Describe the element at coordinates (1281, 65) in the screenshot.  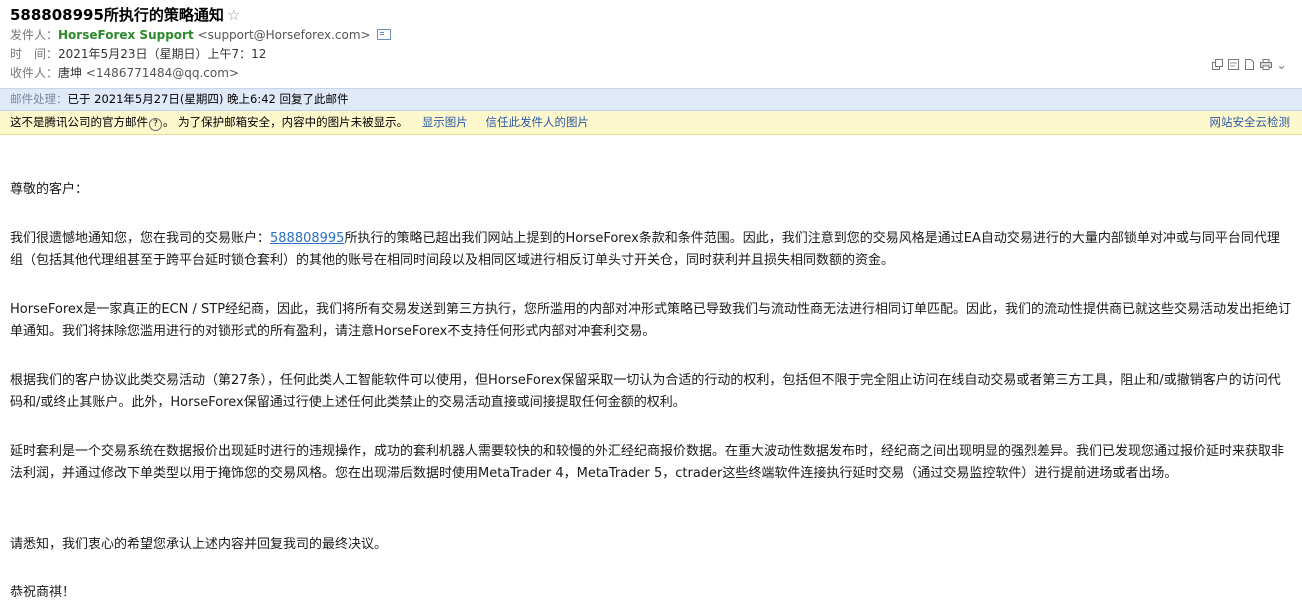
I see `expand-icon: ⌄` at that location.